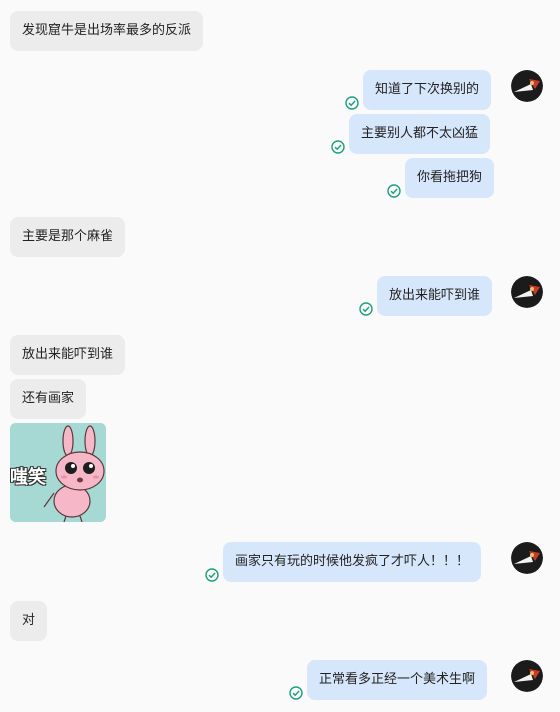  I want to click on incoming-message: 发现窟牛是出场率最多的反派, so click(107, 31).